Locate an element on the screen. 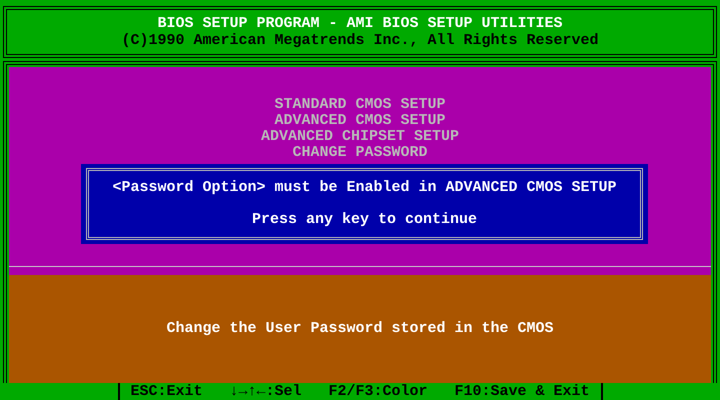 The width and height of the screenshot is (720, 400). menu-item: ADVANCED CHIPSET SETUP is located at coordinates (360, 137).